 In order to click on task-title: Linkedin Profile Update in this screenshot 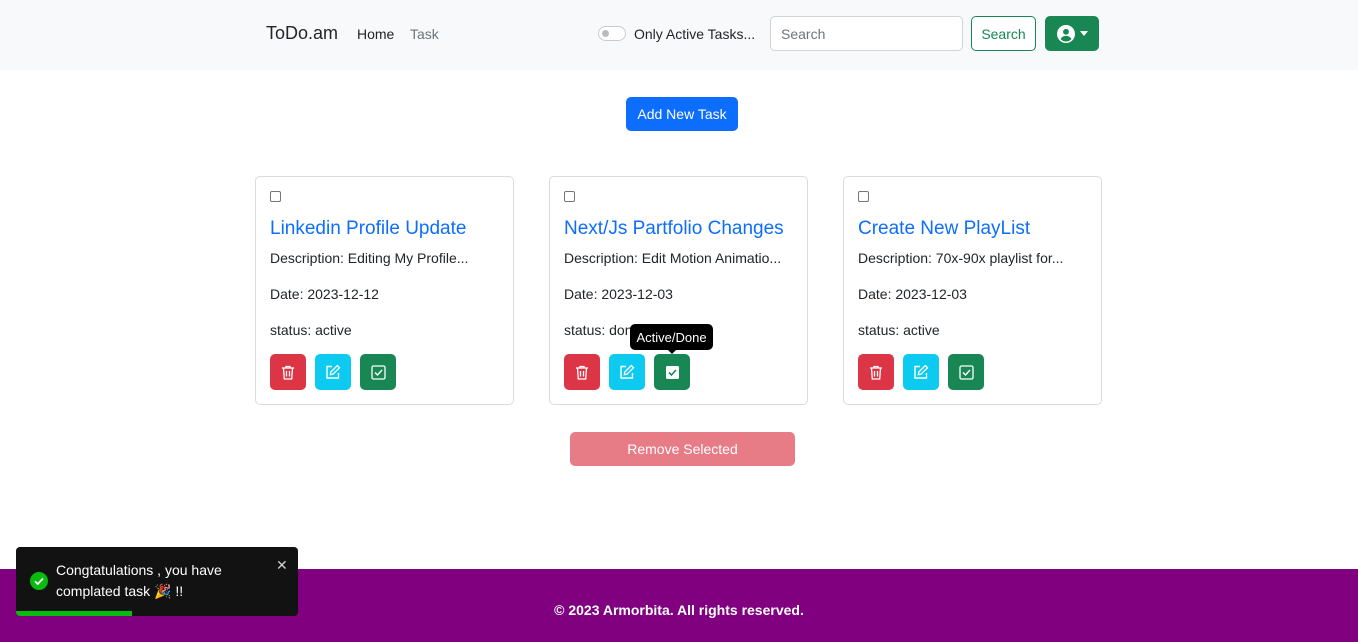, I will do `click(368, 229)`.